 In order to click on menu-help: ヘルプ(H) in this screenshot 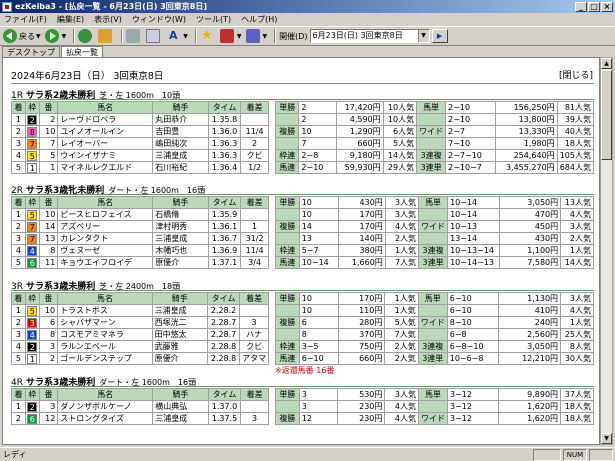, I will do `click(259, 19)`.